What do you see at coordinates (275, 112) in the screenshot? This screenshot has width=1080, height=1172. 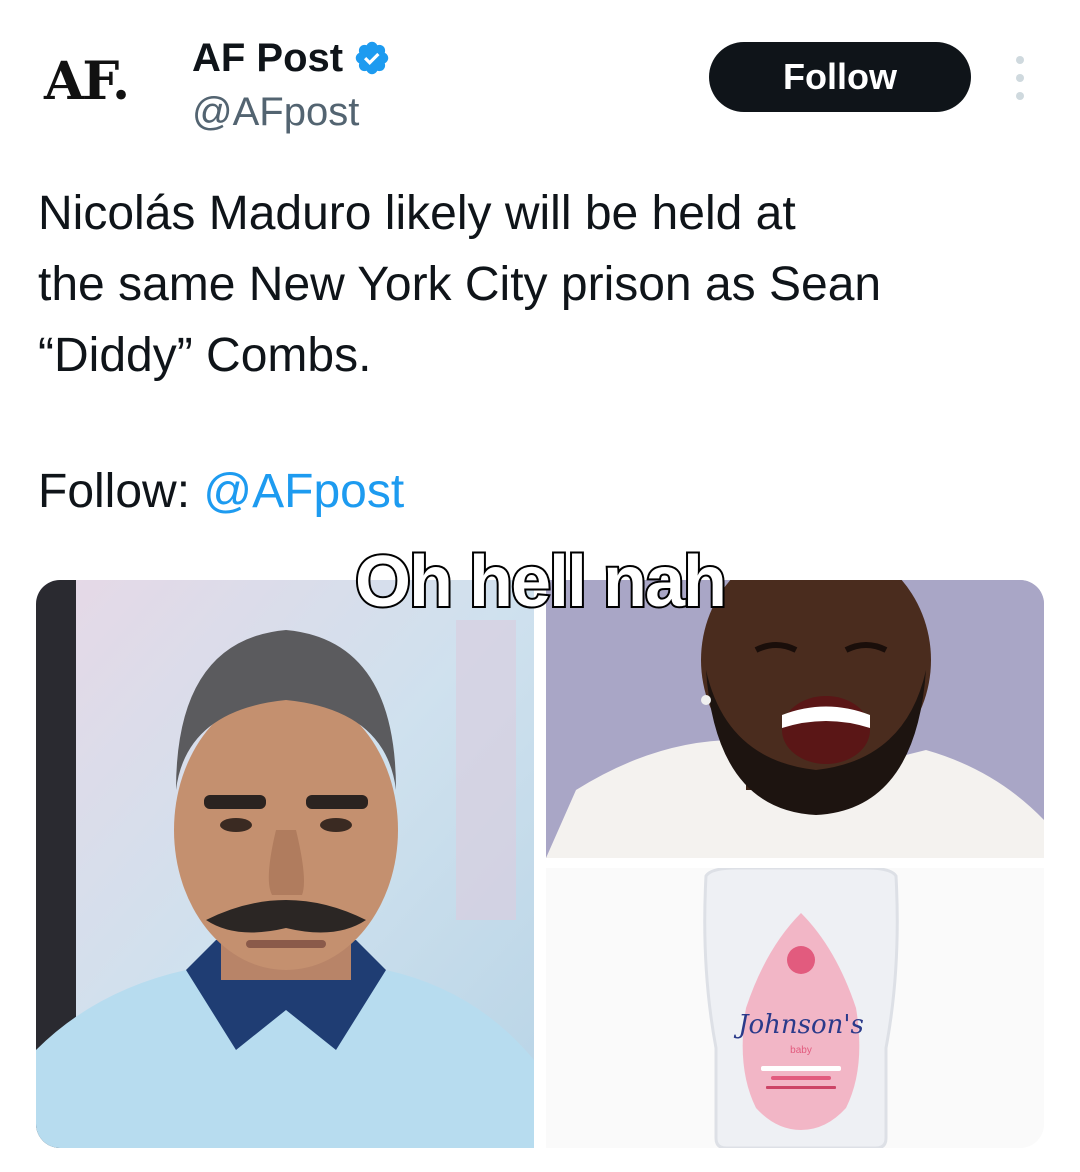 I see `author-handle: @AFpost` at bounding box center [275, 112].